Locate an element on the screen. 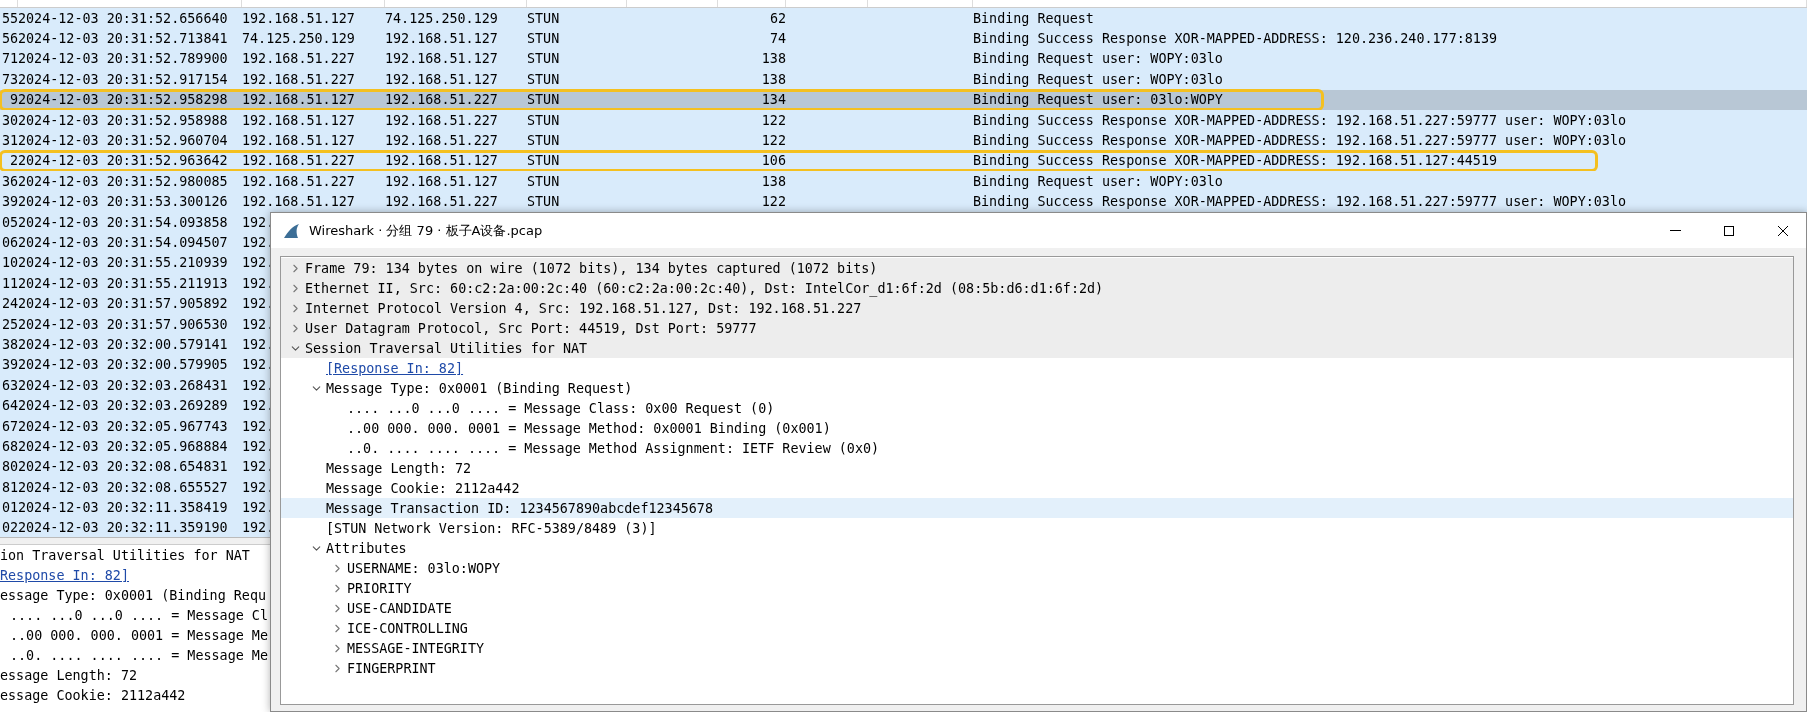  packet-row: 92024-12-03 20:31:52.958298 192.168.51.127 192.168.51.227 STUN 134 Binding Request user: 03lo:WOPY is located at coordinates (903, 99).